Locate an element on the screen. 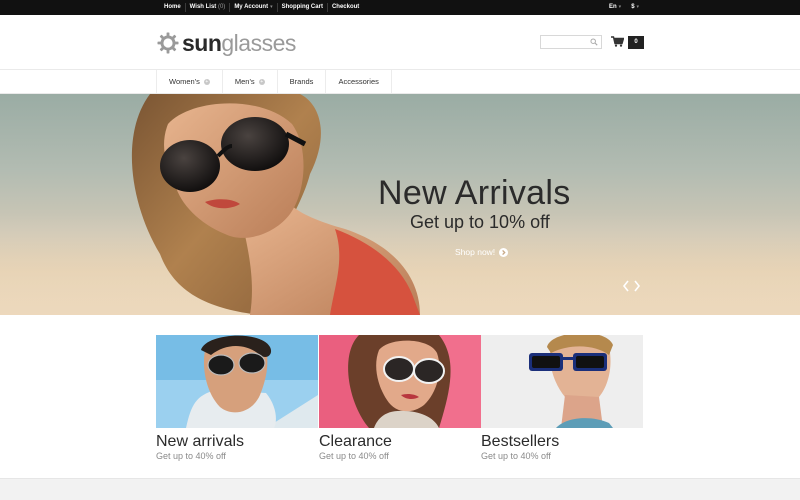 This screenshot has width=800, height=500. nav-item-womens: Women's + is located at coordinates (189, 81).